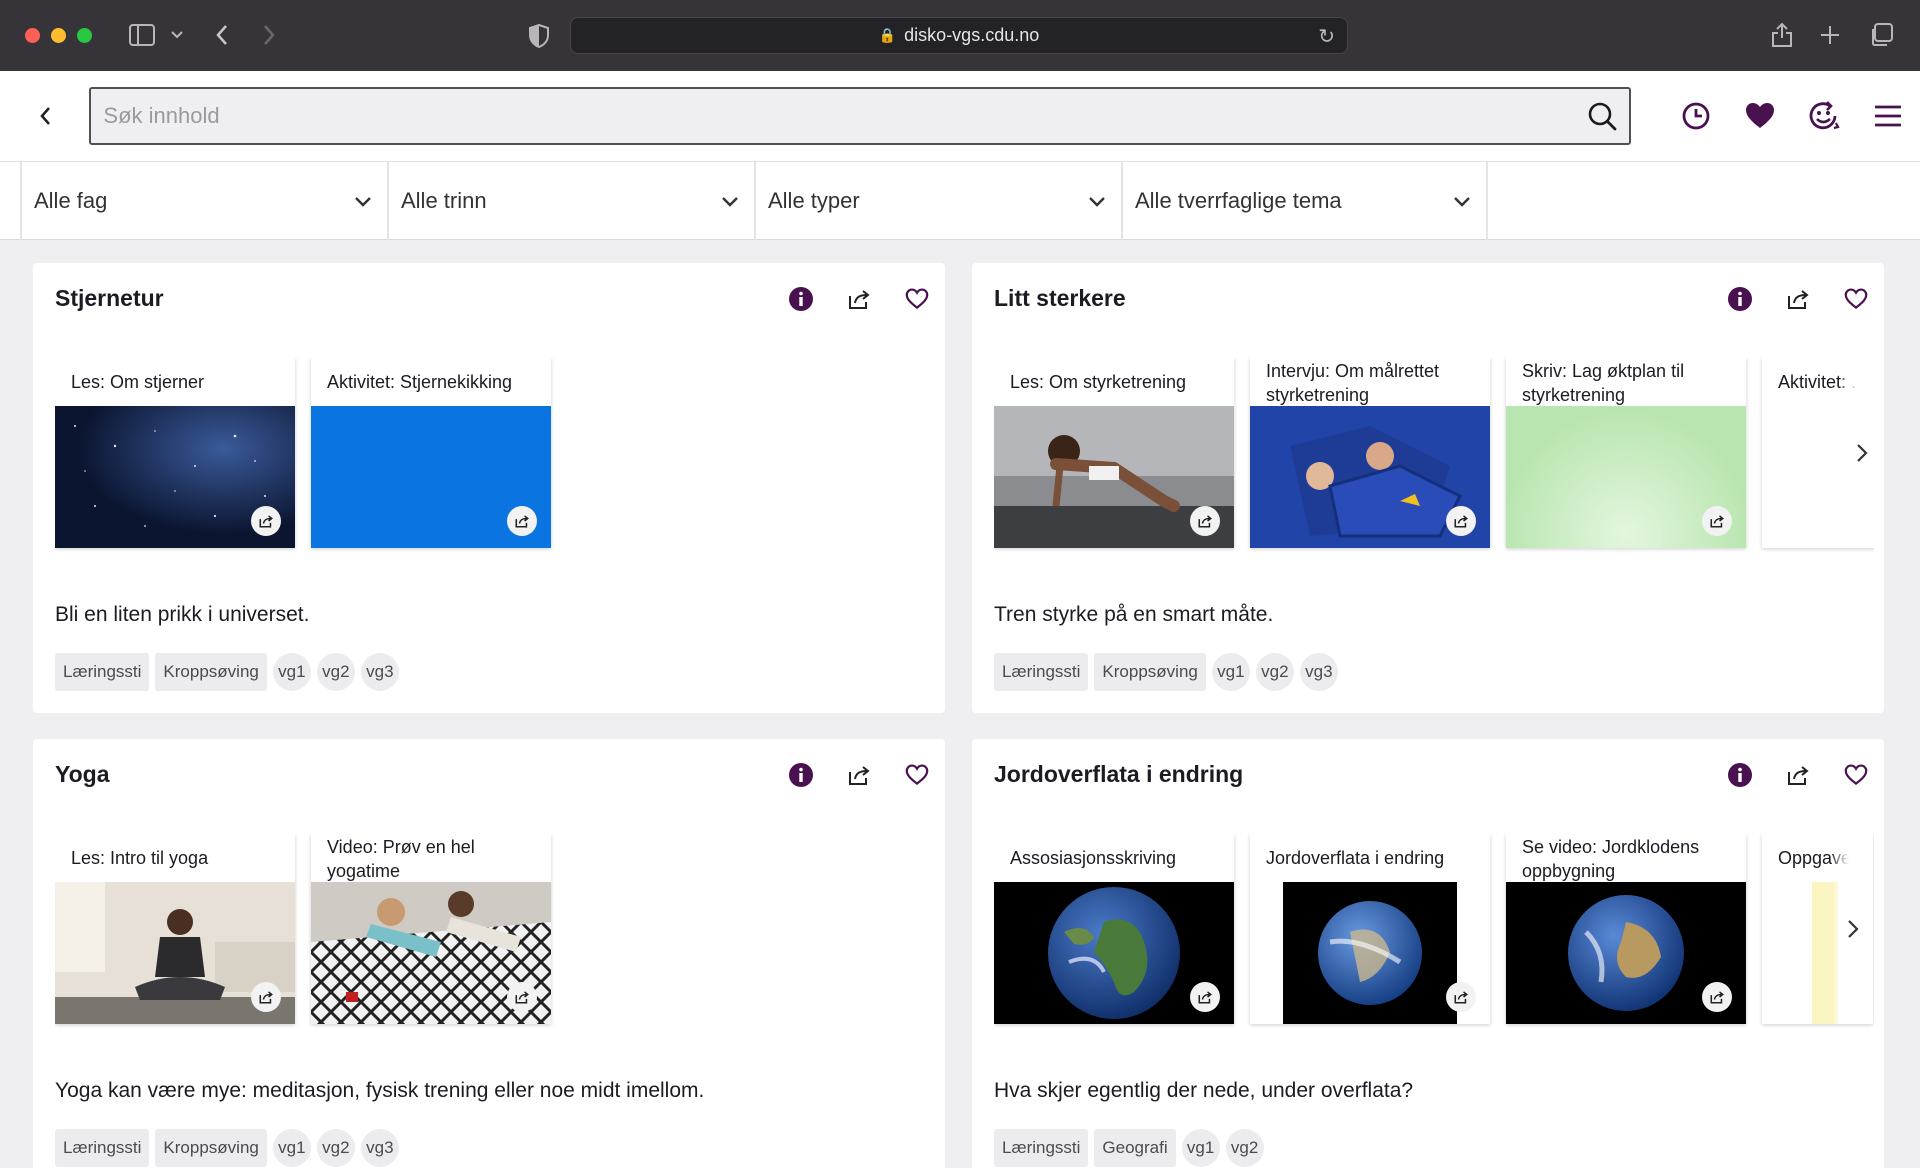 The height and width of the screenshot is (1168, 1920). Describe the element at coordinates (44, 116) in the screenshot. I see `back-button` at that location.